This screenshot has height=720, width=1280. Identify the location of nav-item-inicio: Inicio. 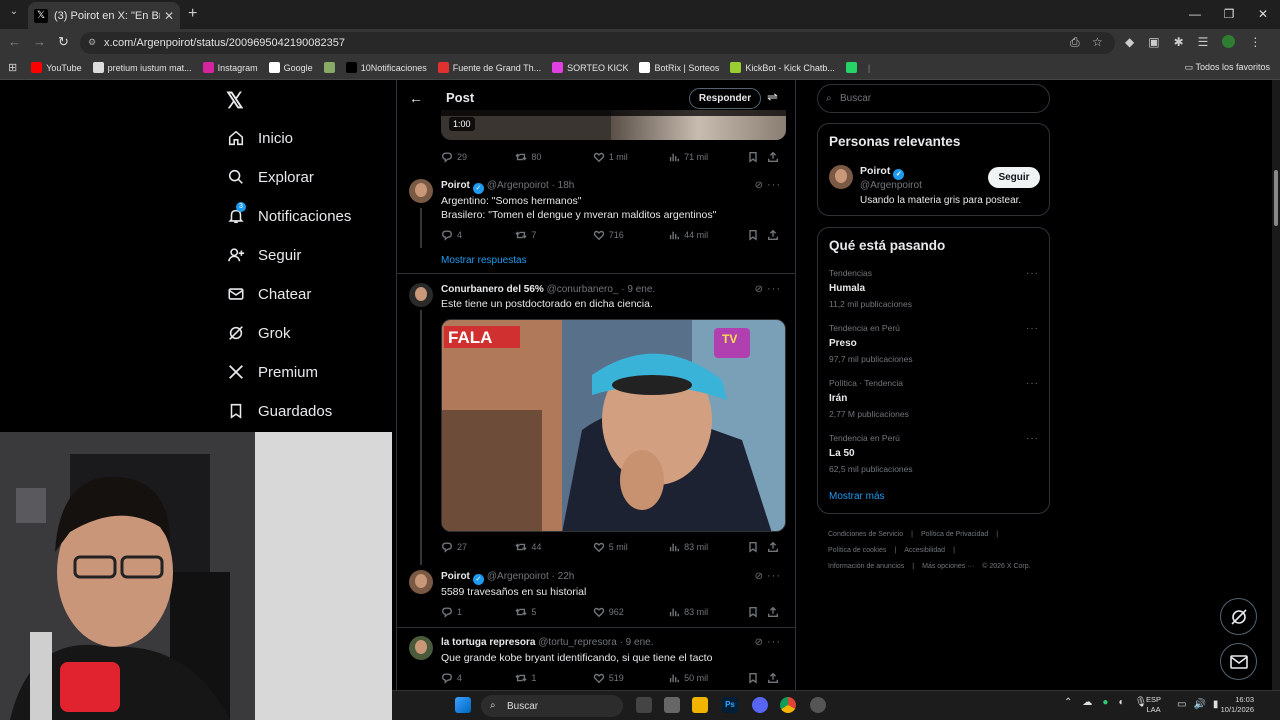
(260, 138).